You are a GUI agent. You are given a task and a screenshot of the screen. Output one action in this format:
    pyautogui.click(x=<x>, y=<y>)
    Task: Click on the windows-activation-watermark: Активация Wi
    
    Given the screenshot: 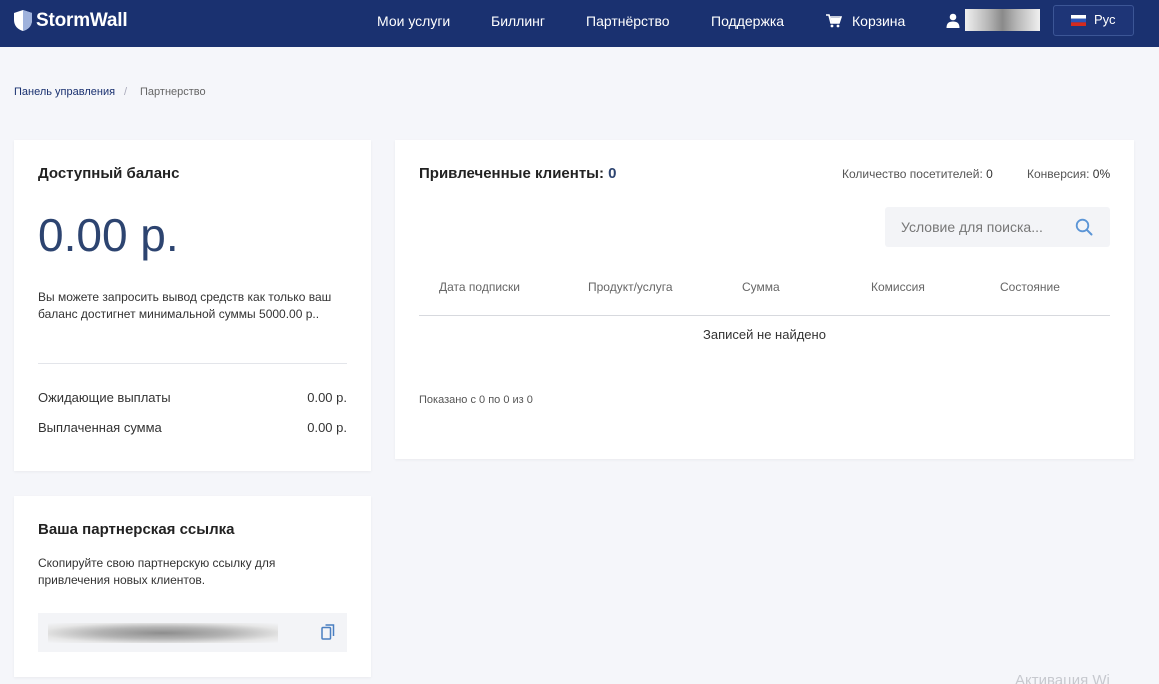 What is the action you would take?
    pyautogui.click(x=1062, y=678)
    